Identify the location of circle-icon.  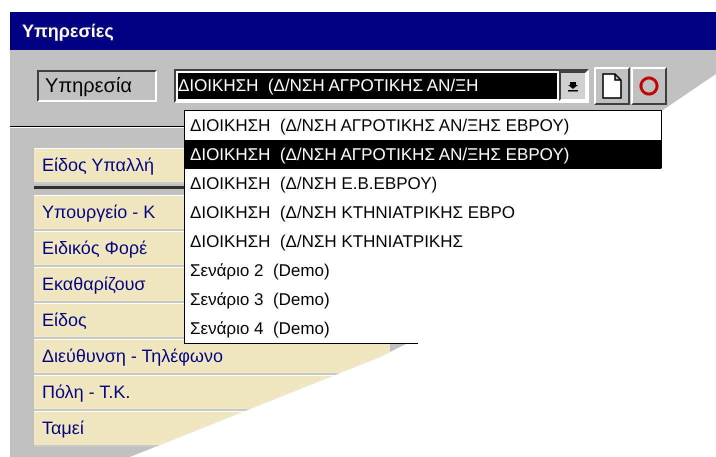
(649, 86).